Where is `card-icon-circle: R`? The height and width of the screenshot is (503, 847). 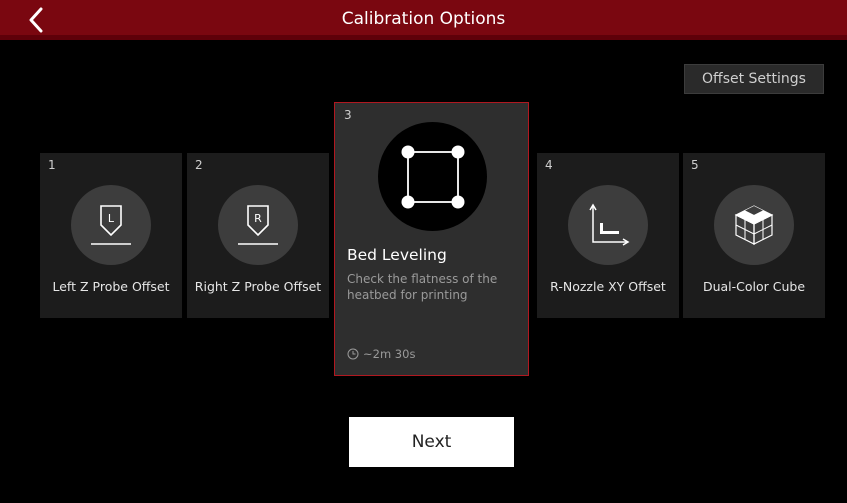
card-icon-circle: R is located at coordinates (258, 225).